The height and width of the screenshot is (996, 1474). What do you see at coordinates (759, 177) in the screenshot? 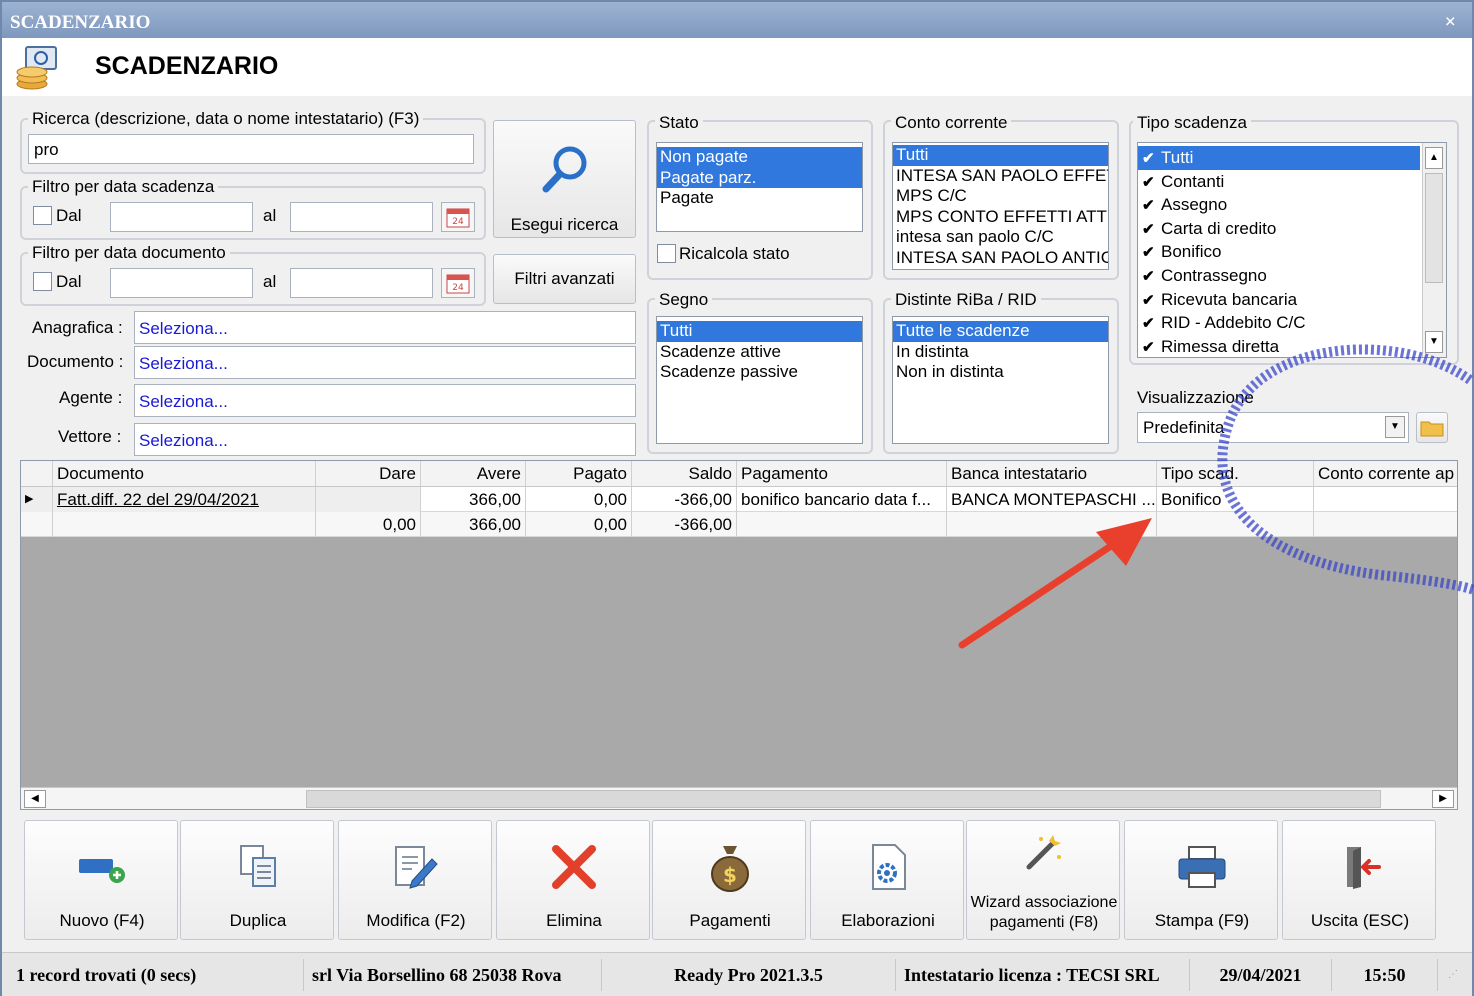
I see `list-item: Pagate parz.` at bounding box center [759, 177].